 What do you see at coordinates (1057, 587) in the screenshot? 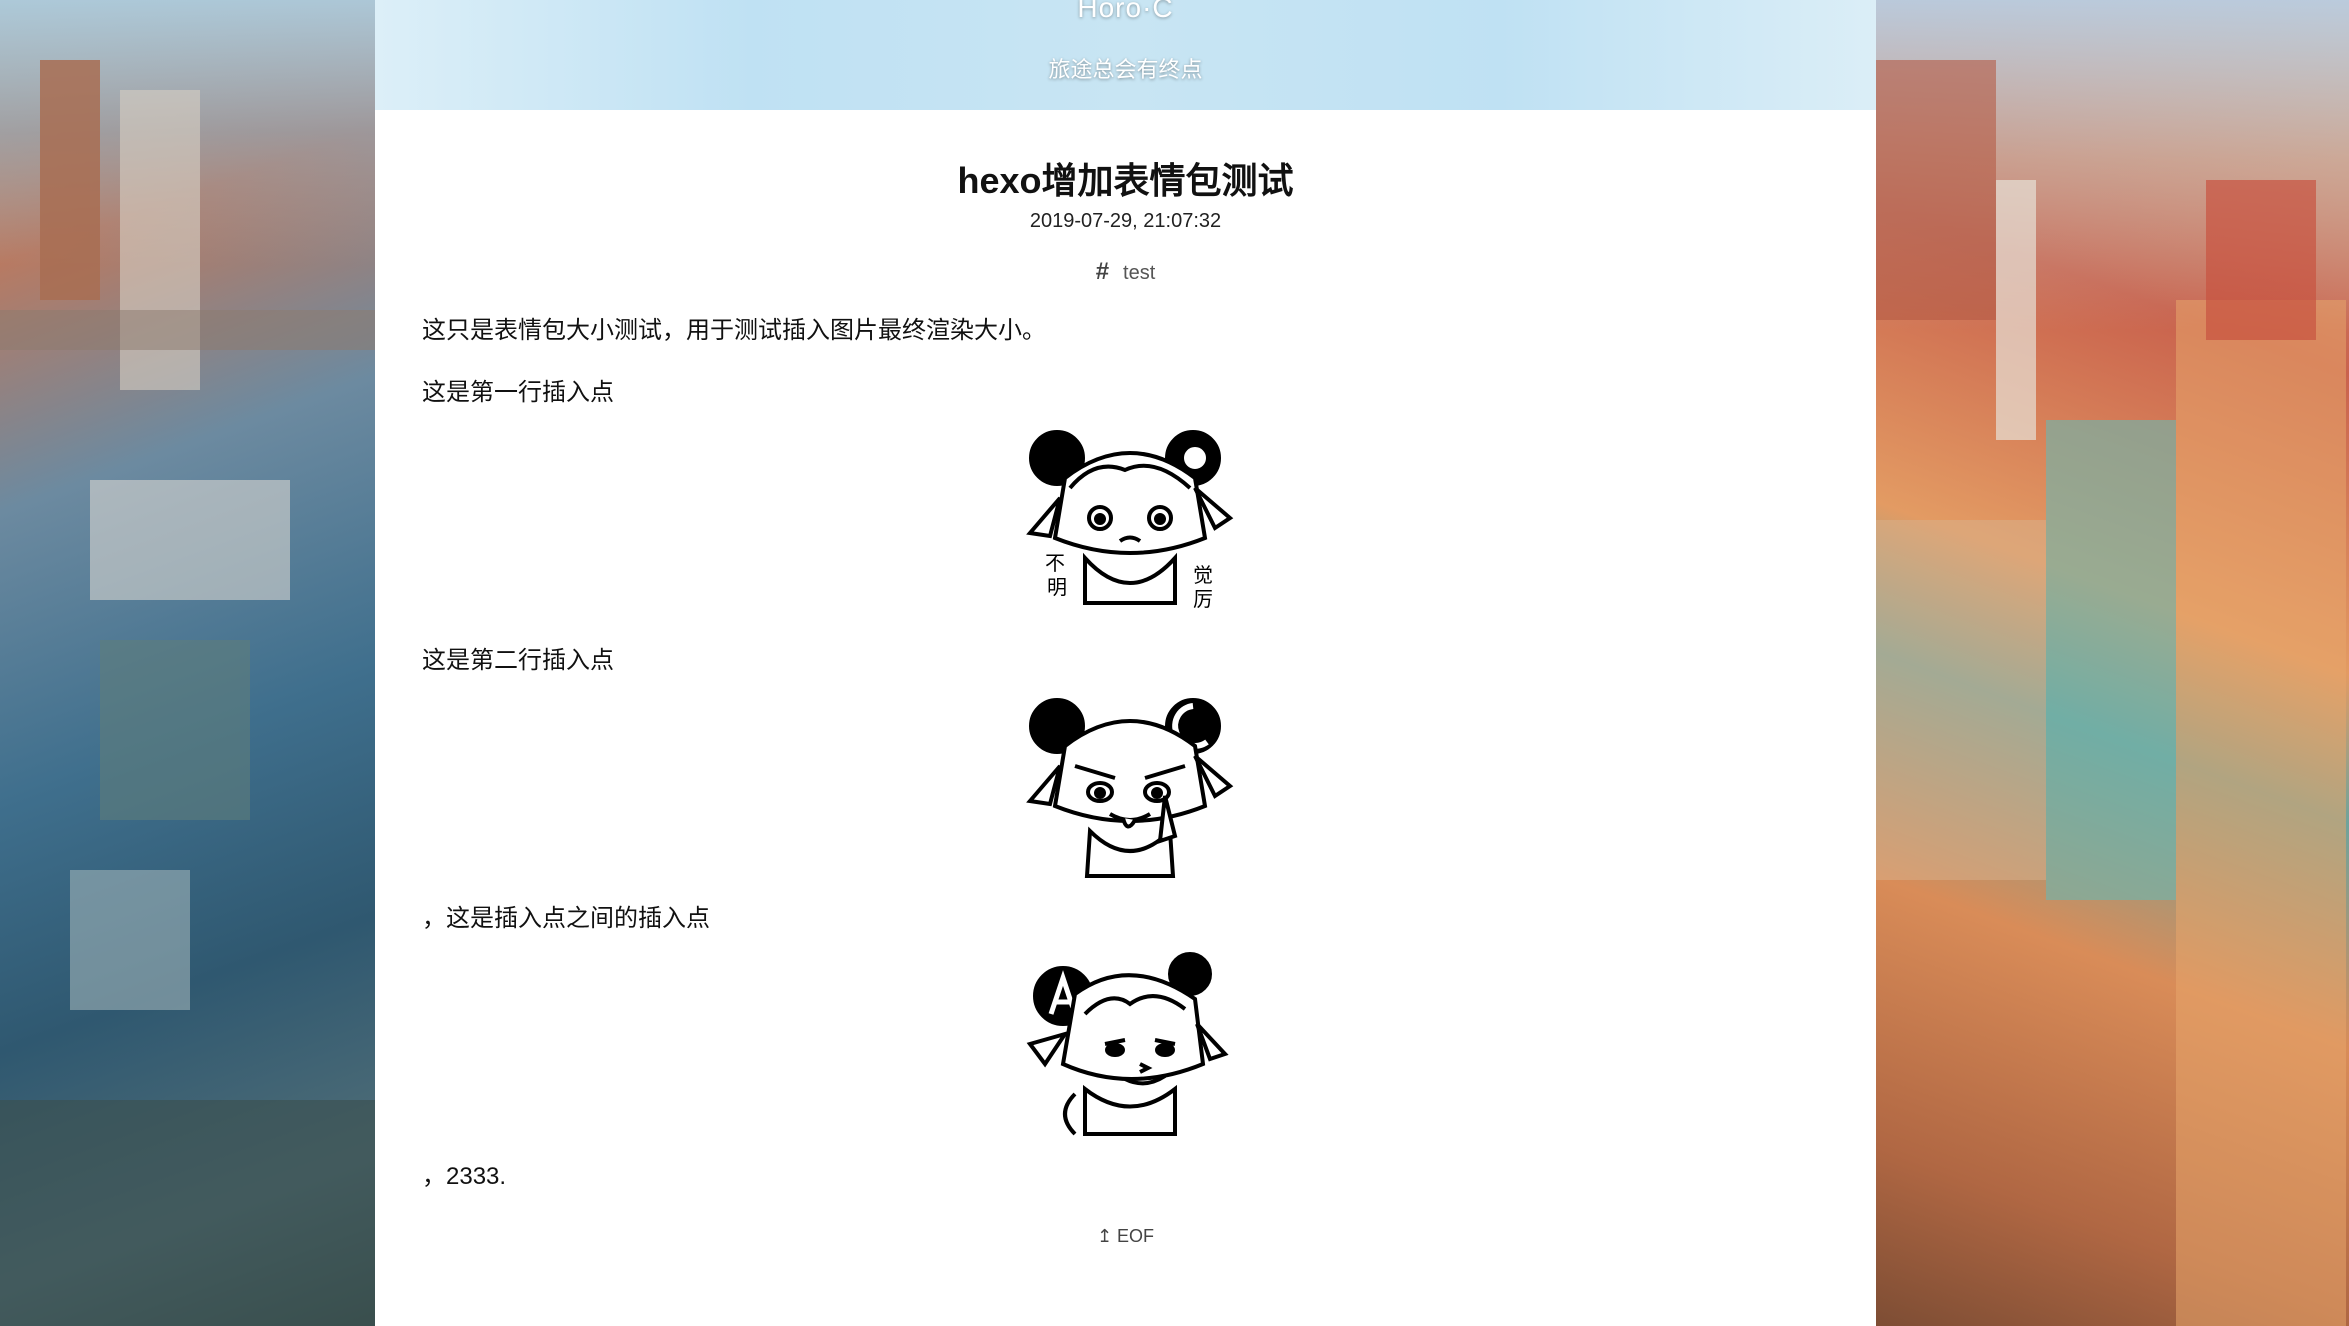
I see `sticker-text: 明` at bounding box center [1057, 587].